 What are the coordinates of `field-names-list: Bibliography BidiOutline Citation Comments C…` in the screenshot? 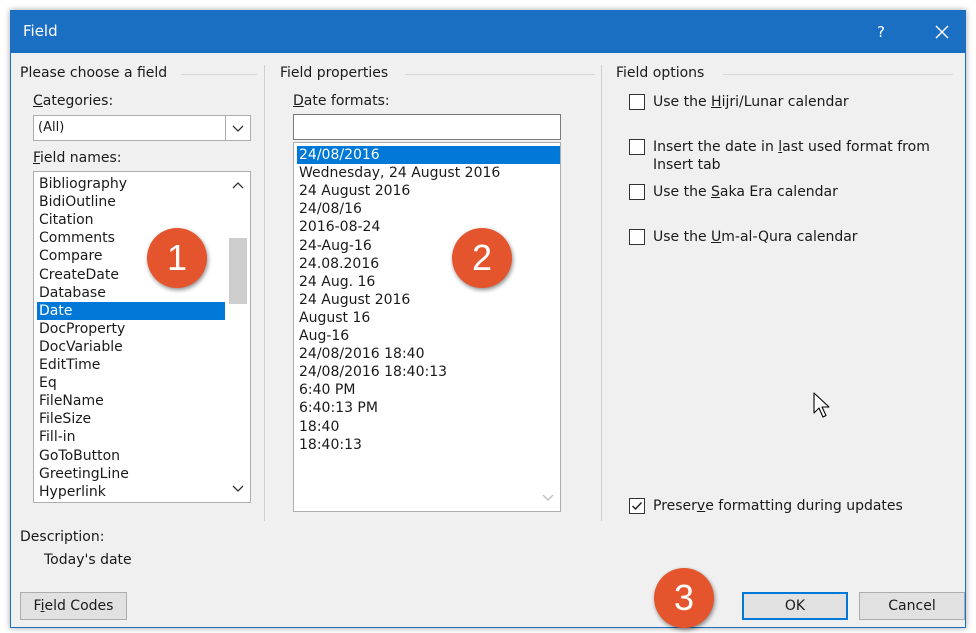 It's located at (142, 337).